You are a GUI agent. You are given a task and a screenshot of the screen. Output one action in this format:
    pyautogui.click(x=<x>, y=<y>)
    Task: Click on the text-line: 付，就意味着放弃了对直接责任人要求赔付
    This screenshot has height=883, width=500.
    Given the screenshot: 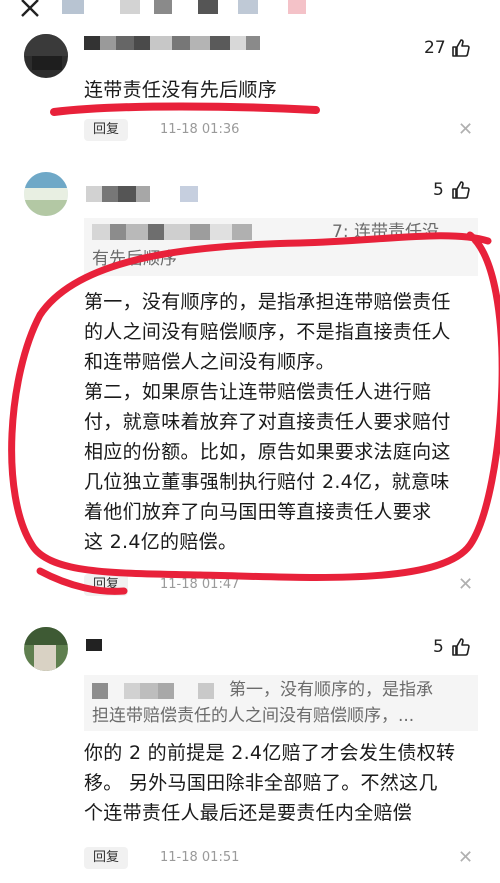 What is the action you would take?
    pyautogui.click(x=267, y=422)
    